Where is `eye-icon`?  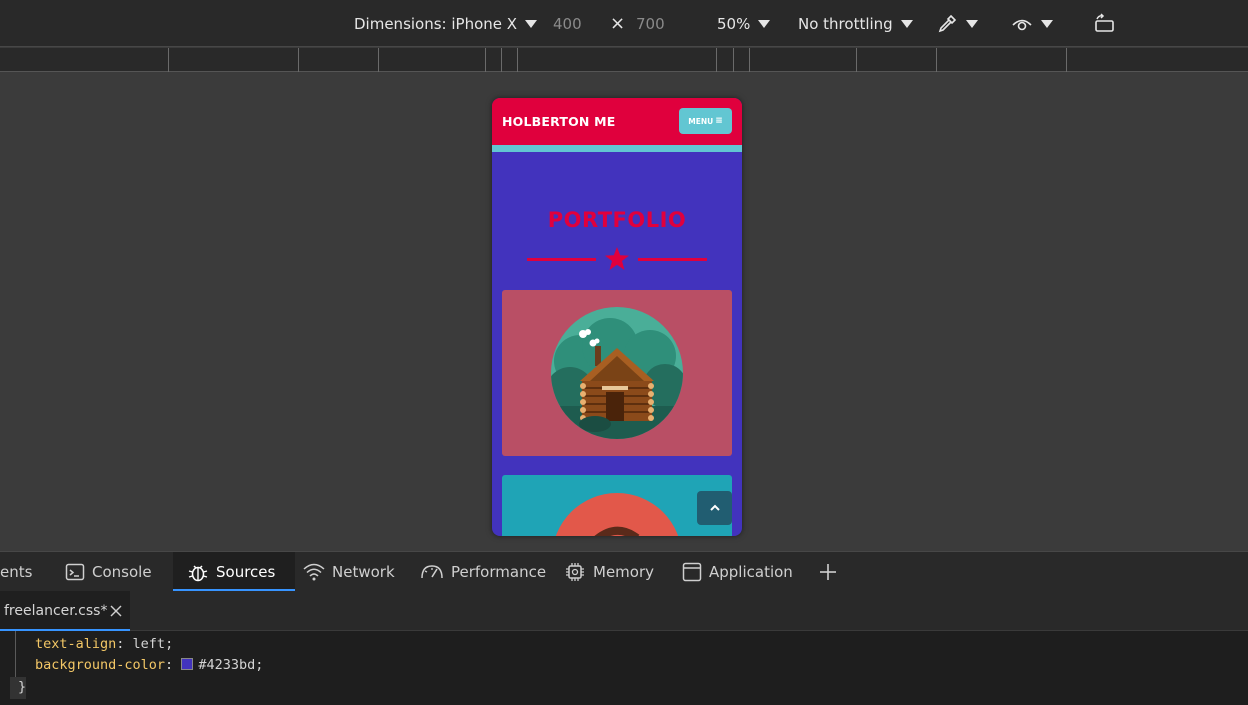 eye-icon is located at coordinates (1022, 24).